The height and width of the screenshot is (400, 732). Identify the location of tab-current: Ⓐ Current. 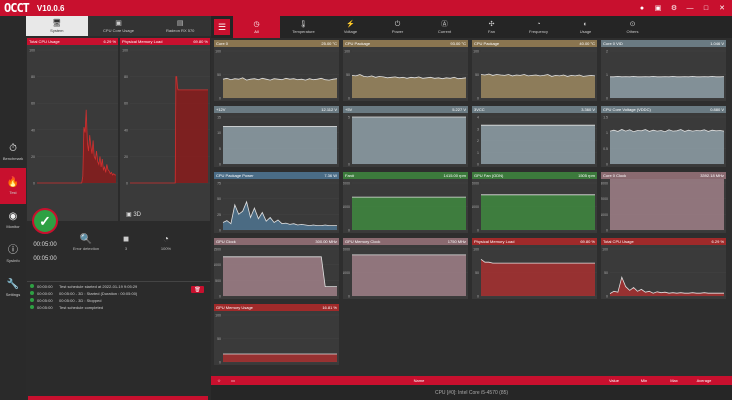
(444, 27).